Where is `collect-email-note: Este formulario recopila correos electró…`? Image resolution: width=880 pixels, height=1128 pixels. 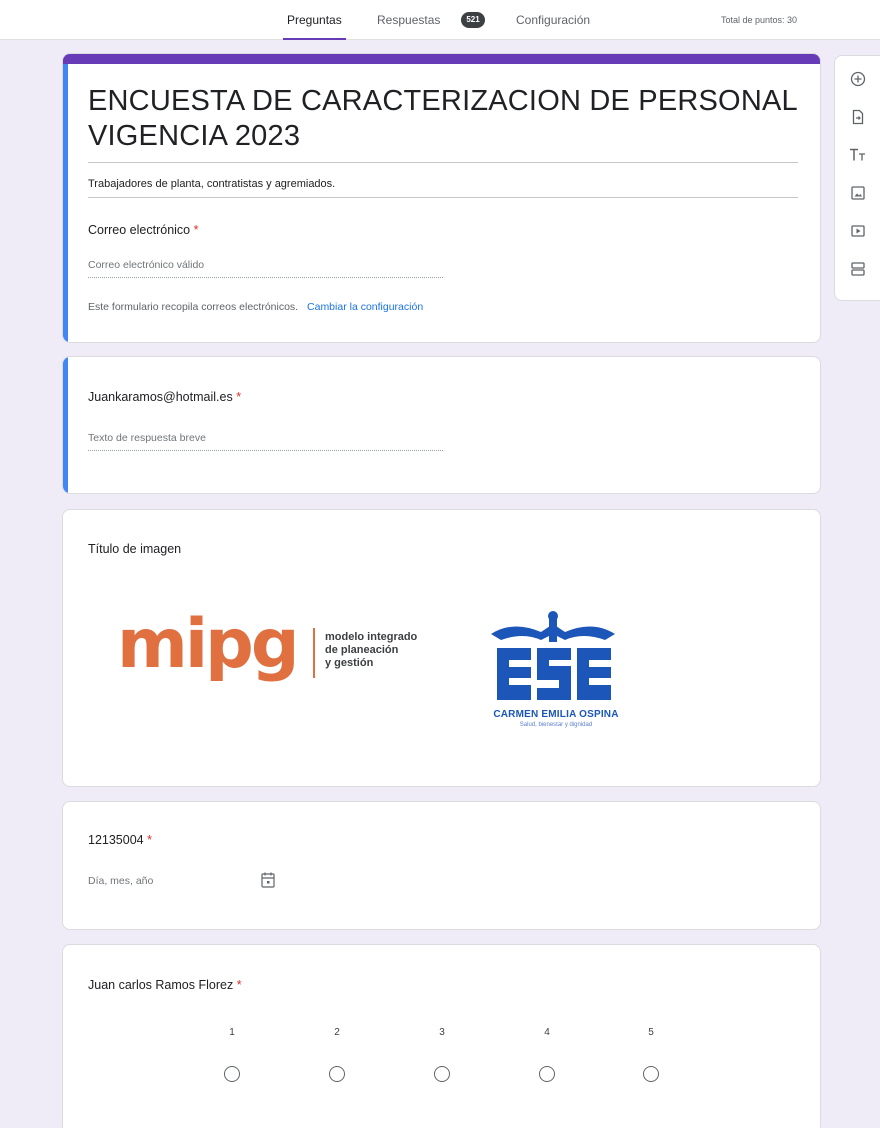 collect-email-note: Este formulario recopila correos electró… is located at coordinates (255, 307).